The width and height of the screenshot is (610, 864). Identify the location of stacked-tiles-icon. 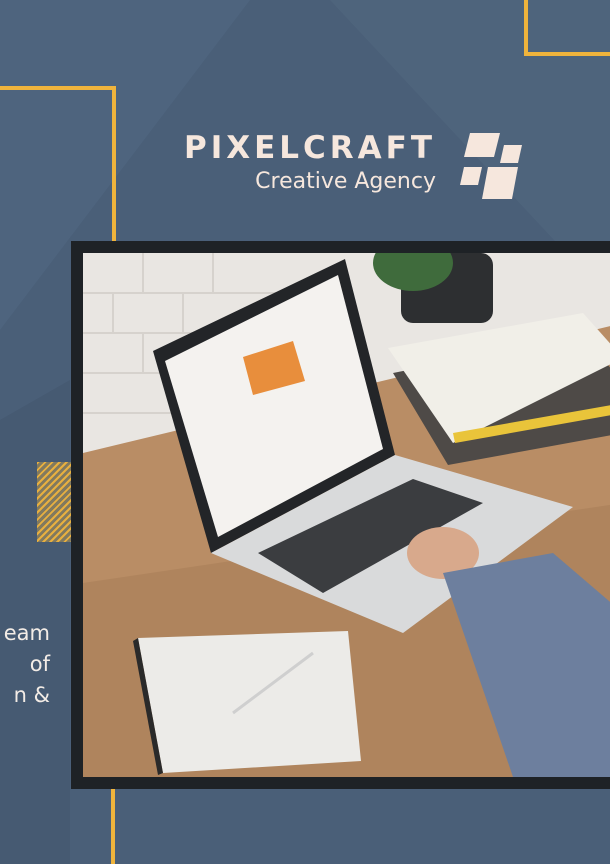
(491, 166).